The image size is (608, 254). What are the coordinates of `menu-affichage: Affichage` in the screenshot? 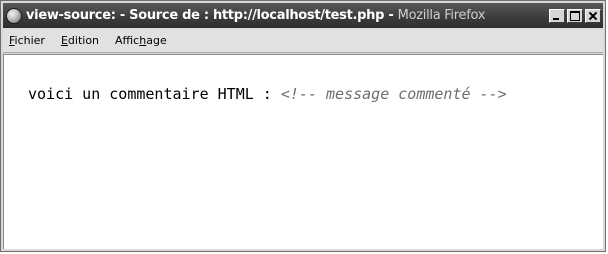 It's located at (141, 40).